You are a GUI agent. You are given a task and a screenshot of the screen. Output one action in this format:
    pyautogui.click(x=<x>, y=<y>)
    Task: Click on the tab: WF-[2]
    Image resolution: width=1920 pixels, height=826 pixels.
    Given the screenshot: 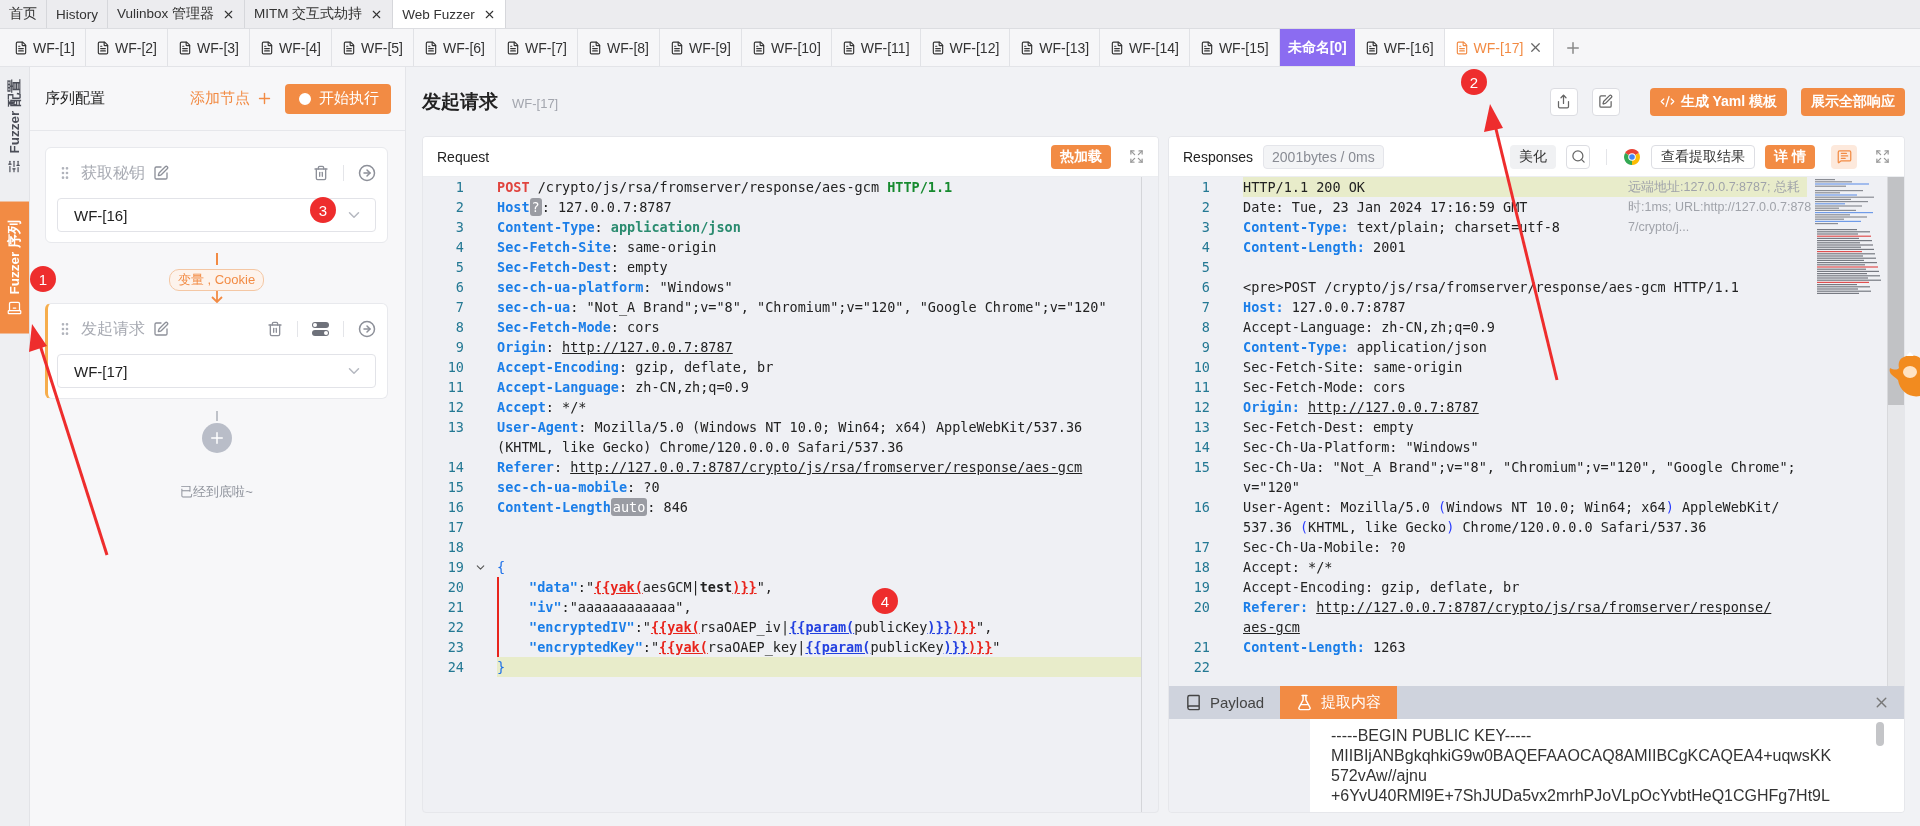 What is the action you would take?
    pyautogui.click(x=127, y=47)
    